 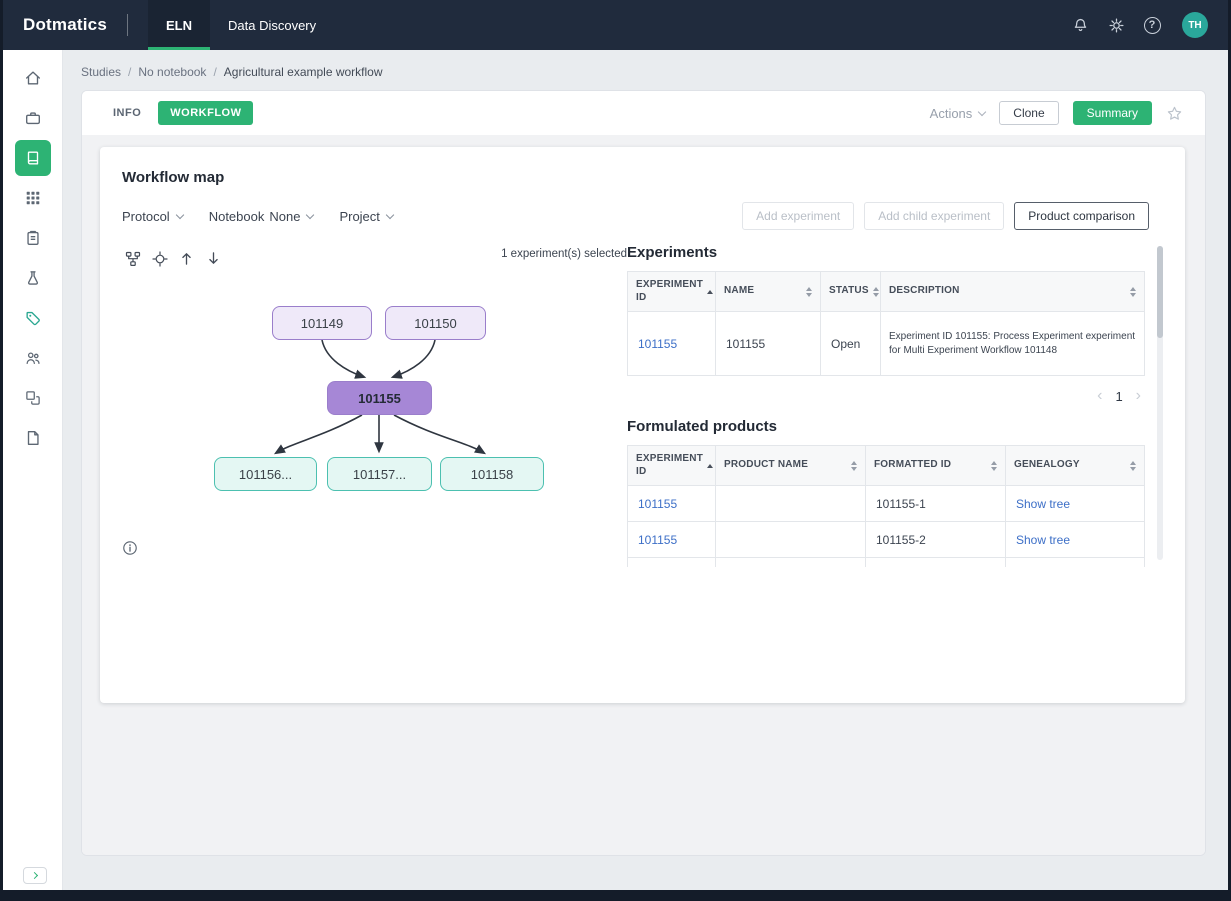 I want to click on sidebar-item-studies, so click(x=33, y=118).